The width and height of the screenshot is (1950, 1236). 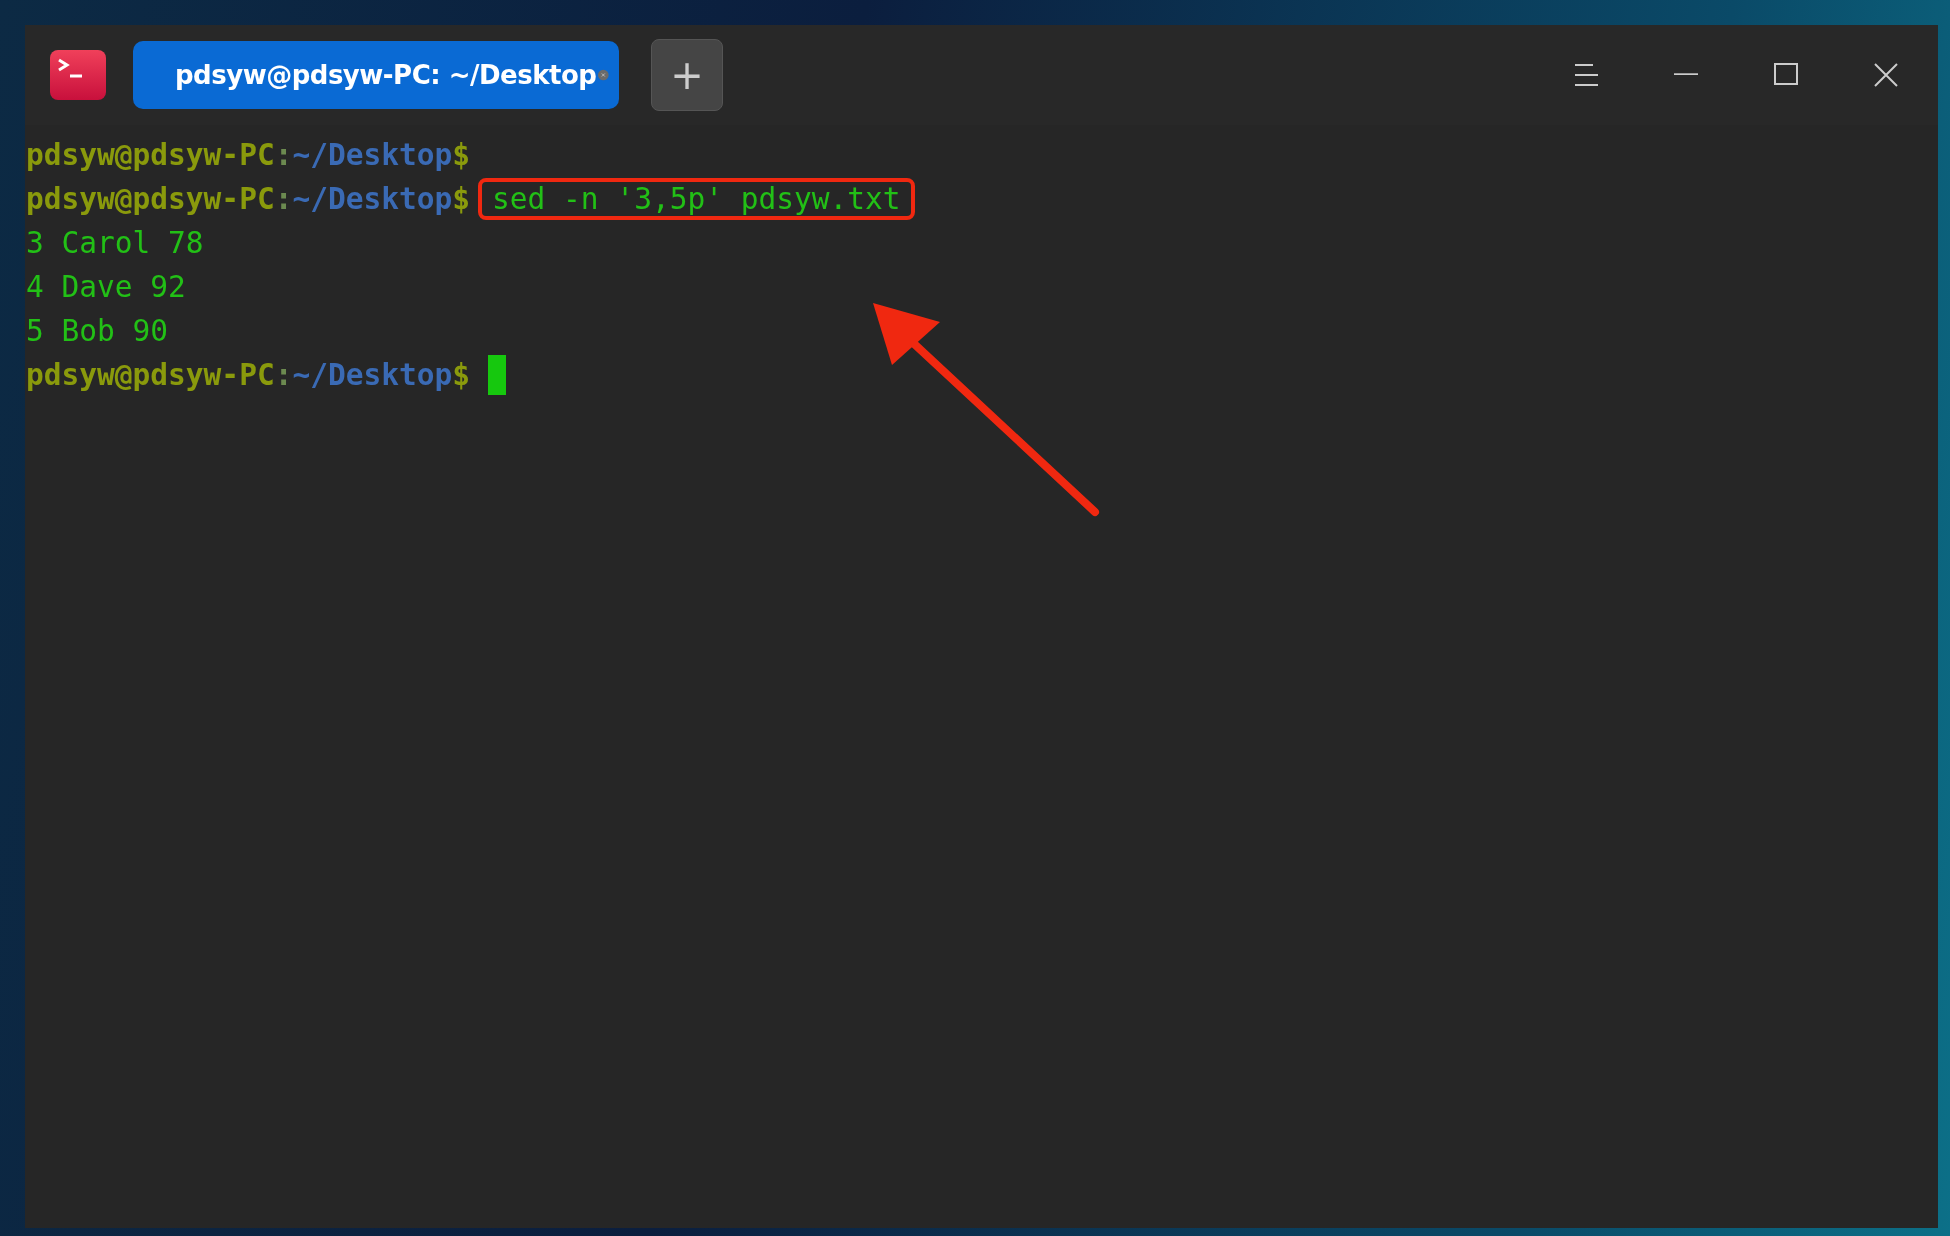 What do you see at coordinates (1586, 75) in the screenshot?
I see `menu-icon` at bounding box center [1586, 75].